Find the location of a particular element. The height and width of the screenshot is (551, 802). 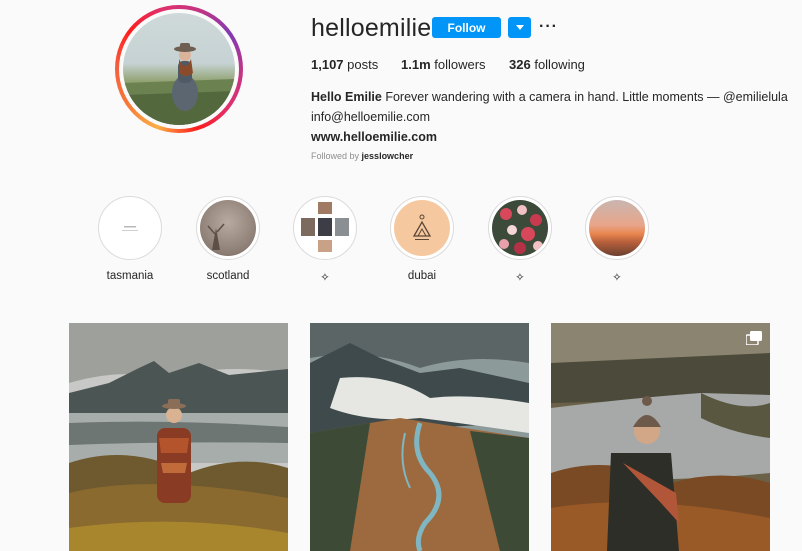

multiple-photos-icon is located at coordinates (754, 338).